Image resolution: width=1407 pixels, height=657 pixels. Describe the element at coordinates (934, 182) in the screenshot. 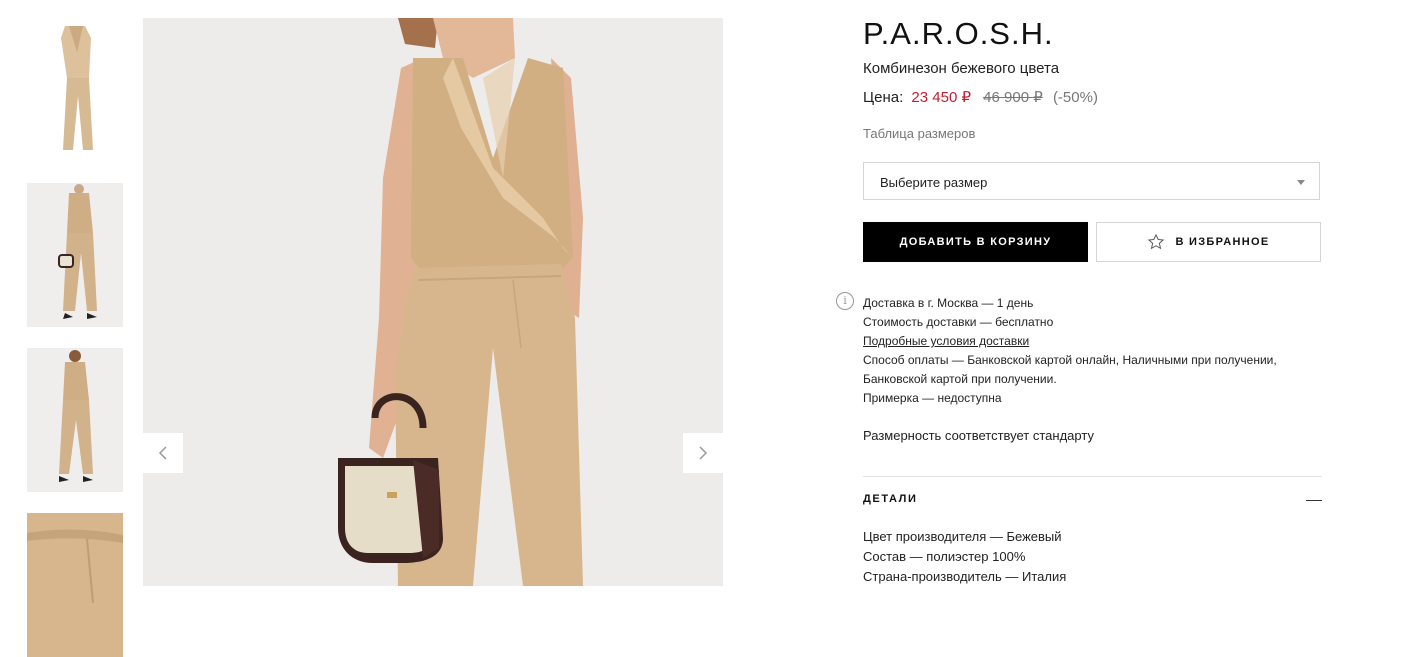

I see `size-select-label: Выберите размер` at that location.